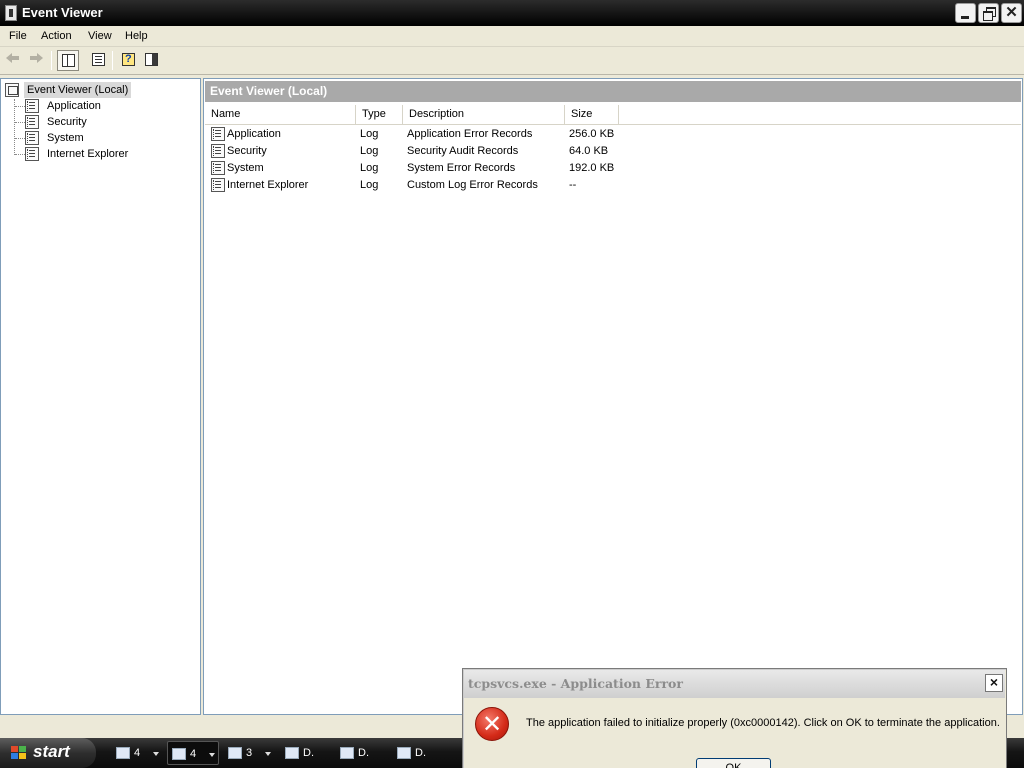 The height and width of the screenshot is (768, 1024). I want to click on forward-arrow-icon, so click(36, 58).